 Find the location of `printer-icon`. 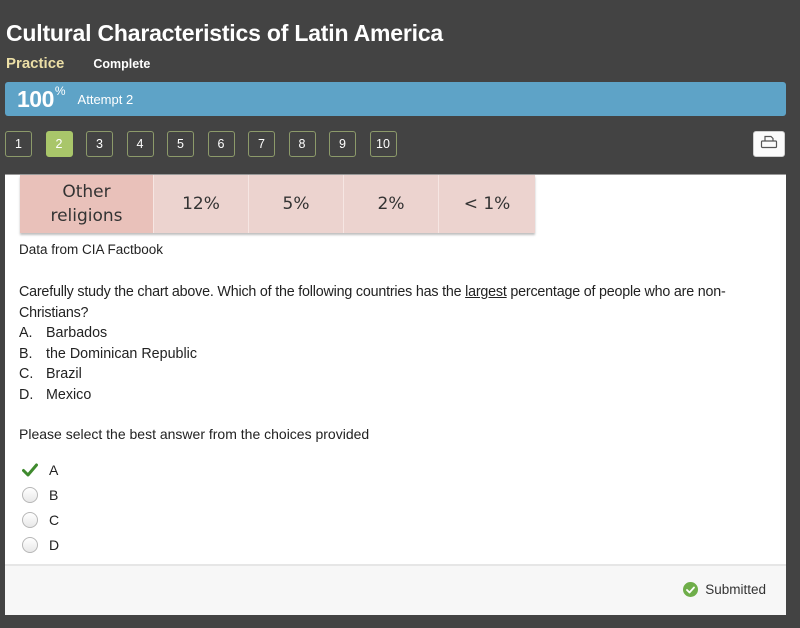

printer-icon is located at coordinates (769, 144).